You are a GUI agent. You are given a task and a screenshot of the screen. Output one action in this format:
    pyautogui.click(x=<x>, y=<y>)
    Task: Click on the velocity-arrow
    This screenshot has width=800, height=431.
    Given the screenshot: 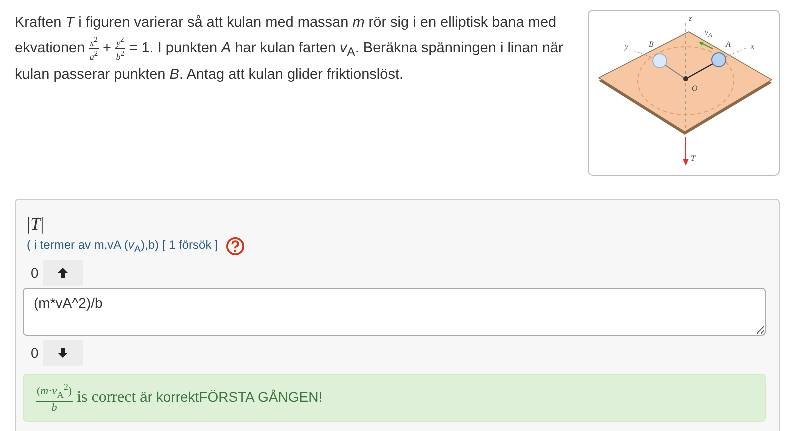 What is the action you would take?
    pyautogui.click(x=706, y=46)
    